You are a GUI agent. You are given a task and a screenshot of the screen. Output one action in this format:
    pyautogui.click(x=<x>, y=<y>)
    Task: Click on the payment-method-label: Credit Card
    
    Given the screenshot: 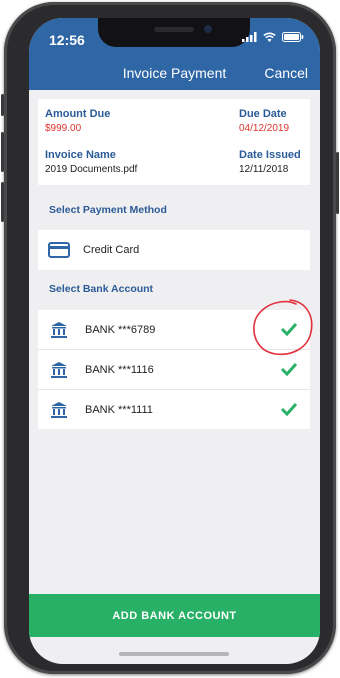 What is the action you would take?
    pyautogui.click(x=111, y=250)
    